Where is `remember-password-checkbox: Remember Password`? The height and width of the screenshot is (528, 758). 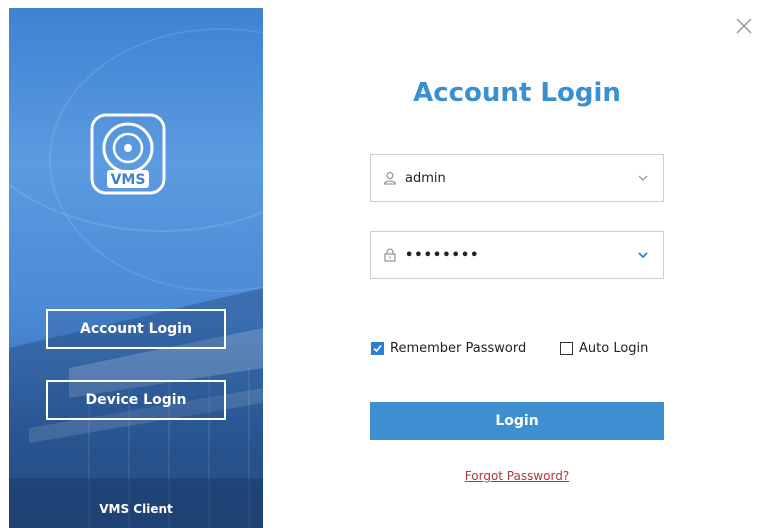 remember-password-checkbox: Remember Password is located at coordinates (448, 348).